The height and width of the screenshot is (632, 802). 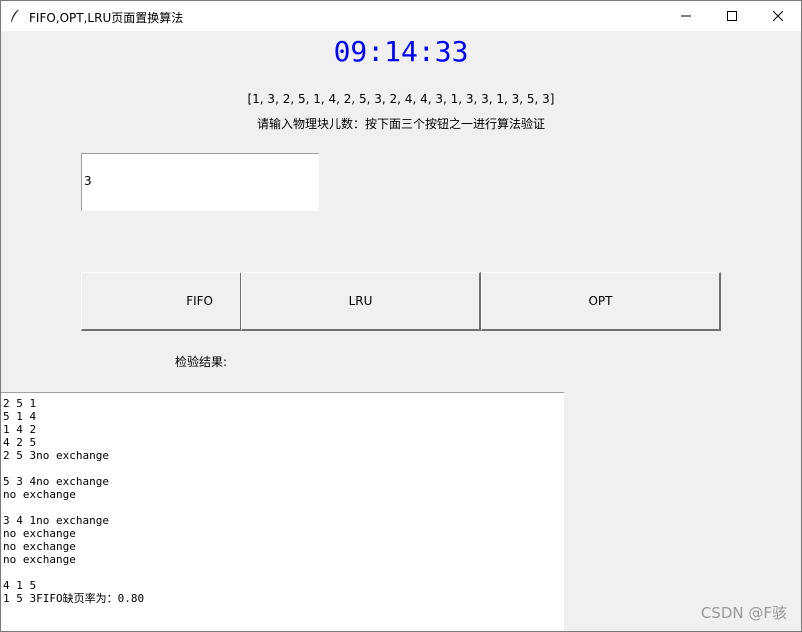 What do you see at coordinates (106, 18) in the screenshot?
I see `window-title: FIFO,OPT,LRU页面置换算法` at bounding box center [106, 18].